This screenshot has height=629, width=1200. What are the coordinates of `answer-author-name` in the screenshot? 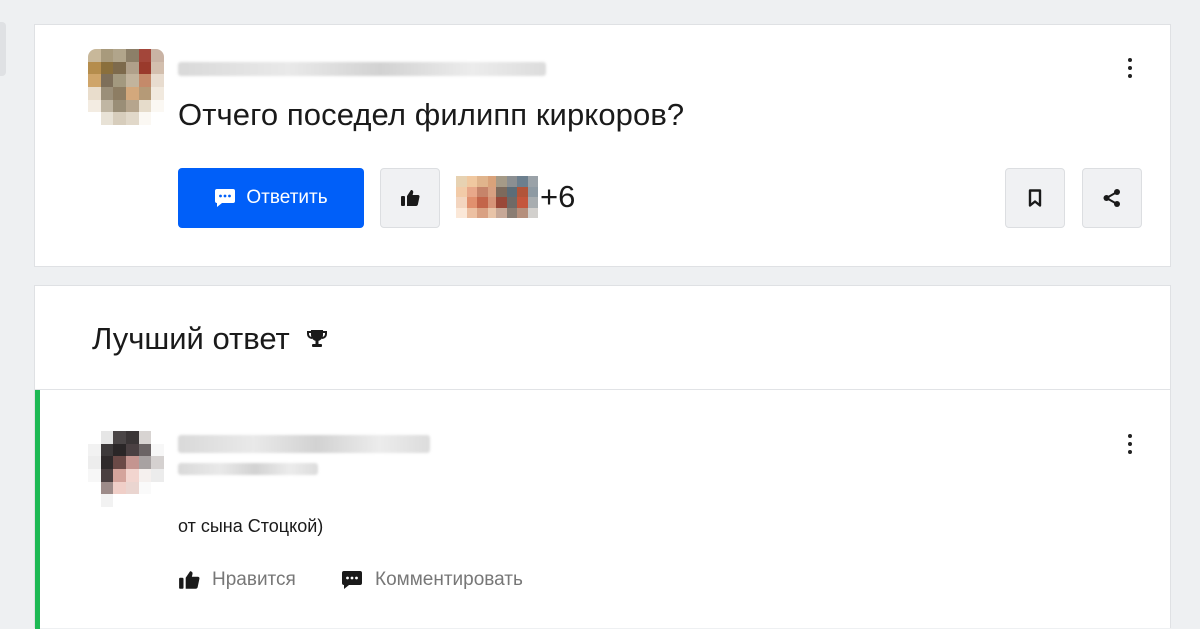 It's located at (304, 444).